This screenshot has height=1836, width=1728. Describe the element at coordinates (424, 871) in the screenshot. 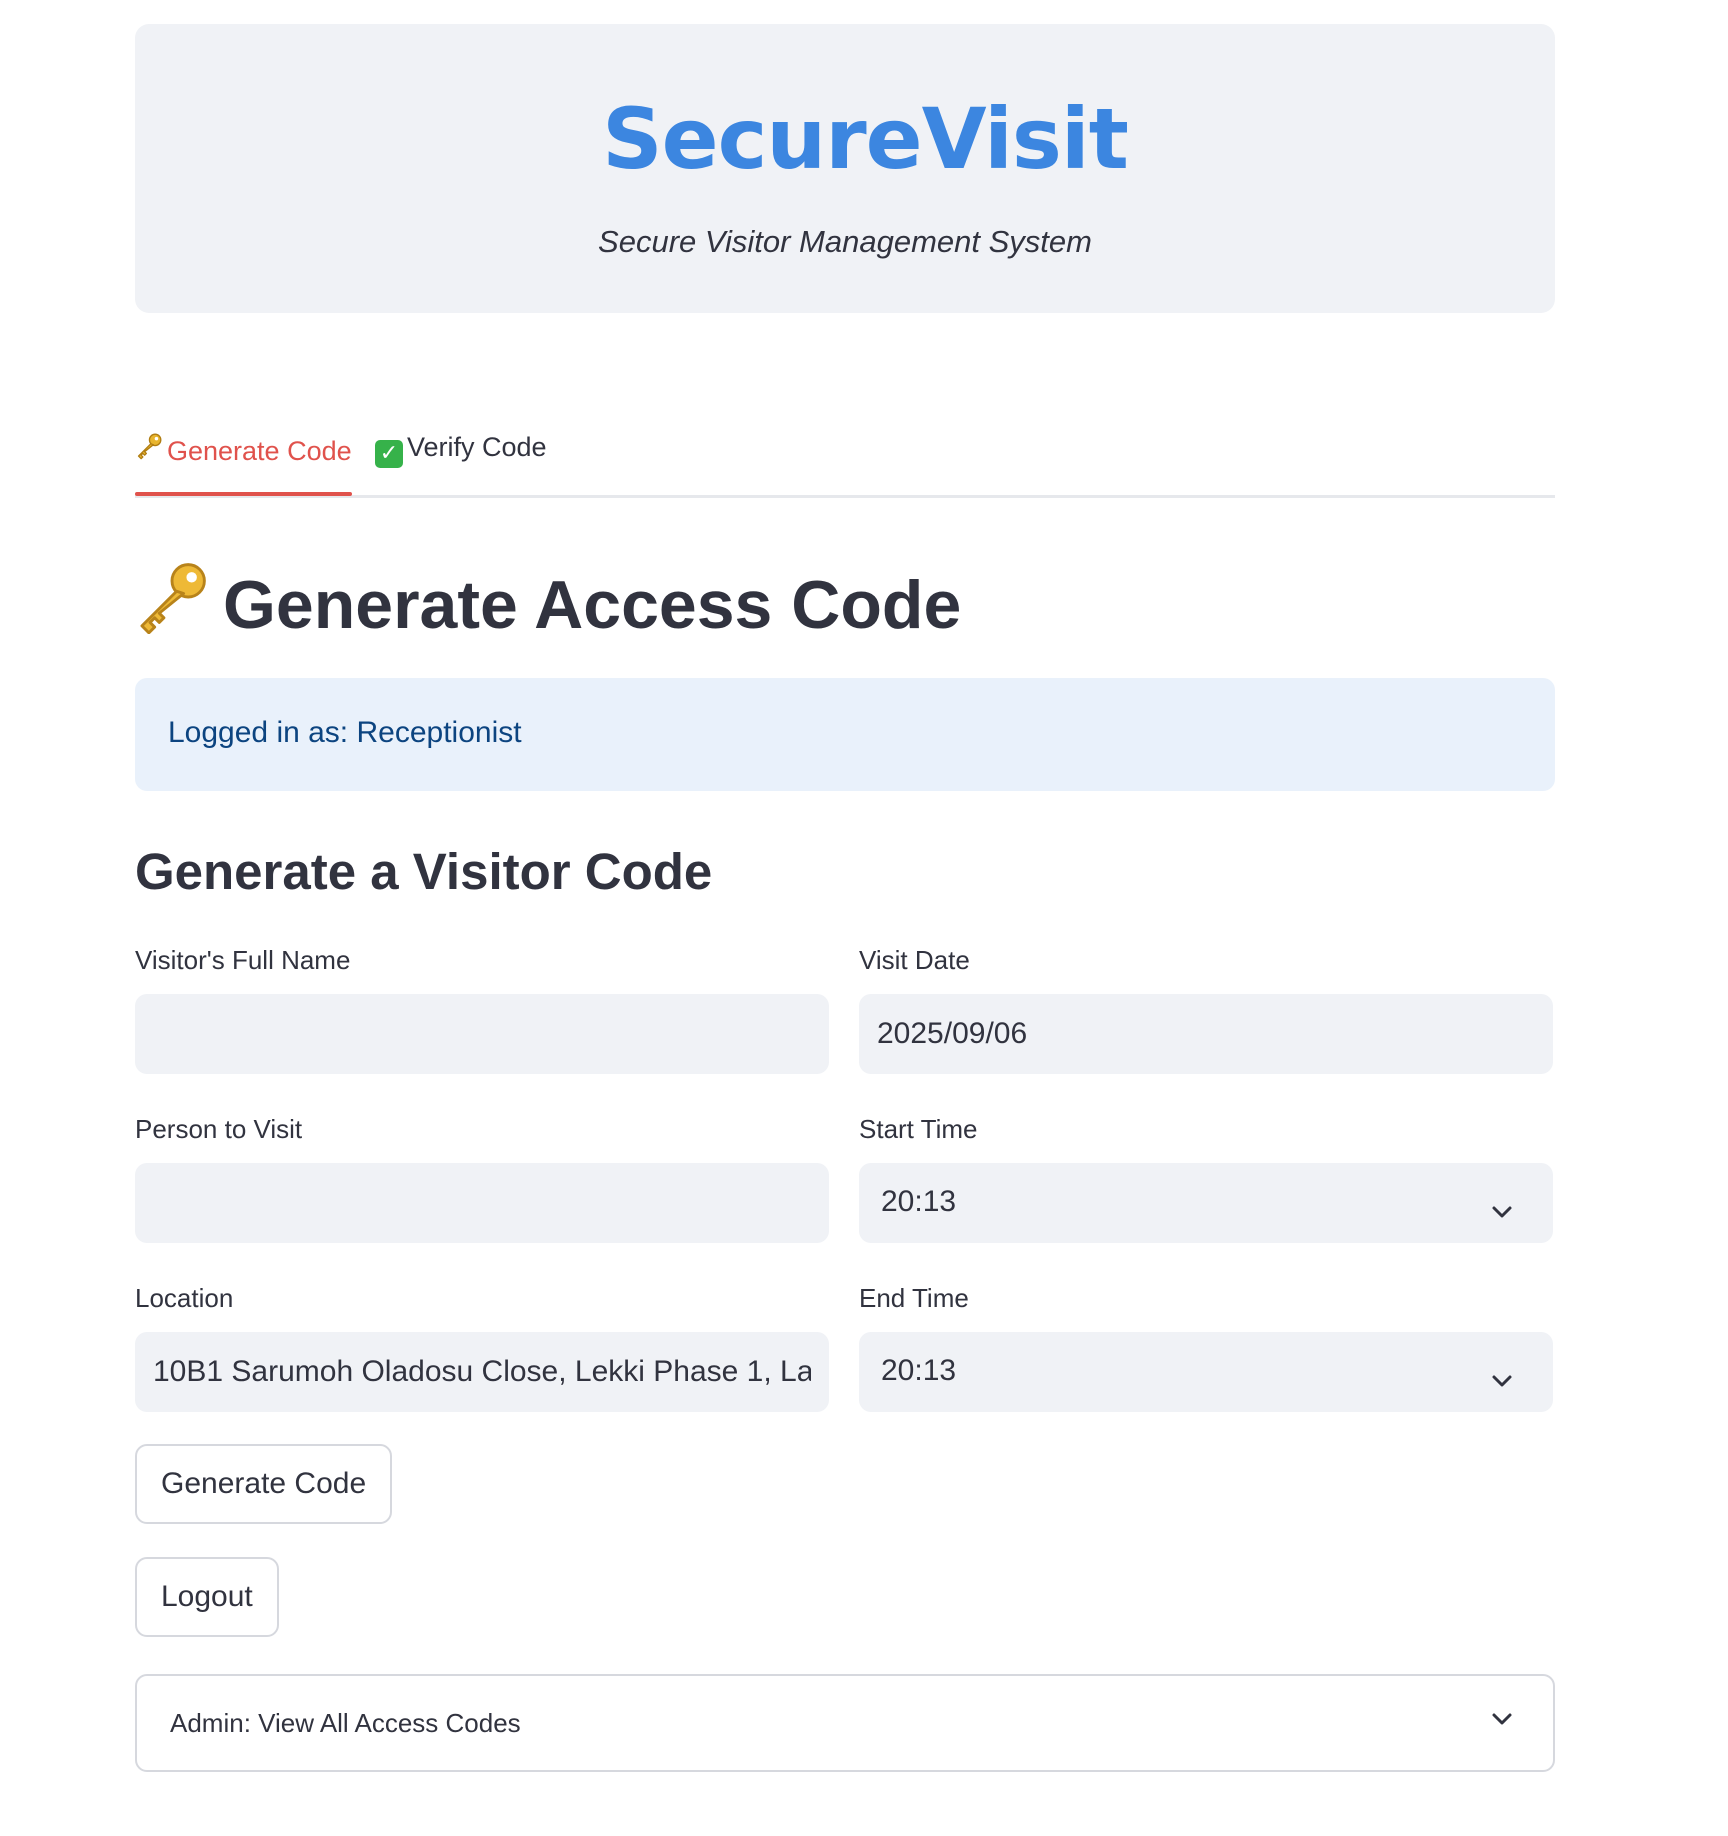

I see `form-heading: Generate a Visitor Code` at that location.